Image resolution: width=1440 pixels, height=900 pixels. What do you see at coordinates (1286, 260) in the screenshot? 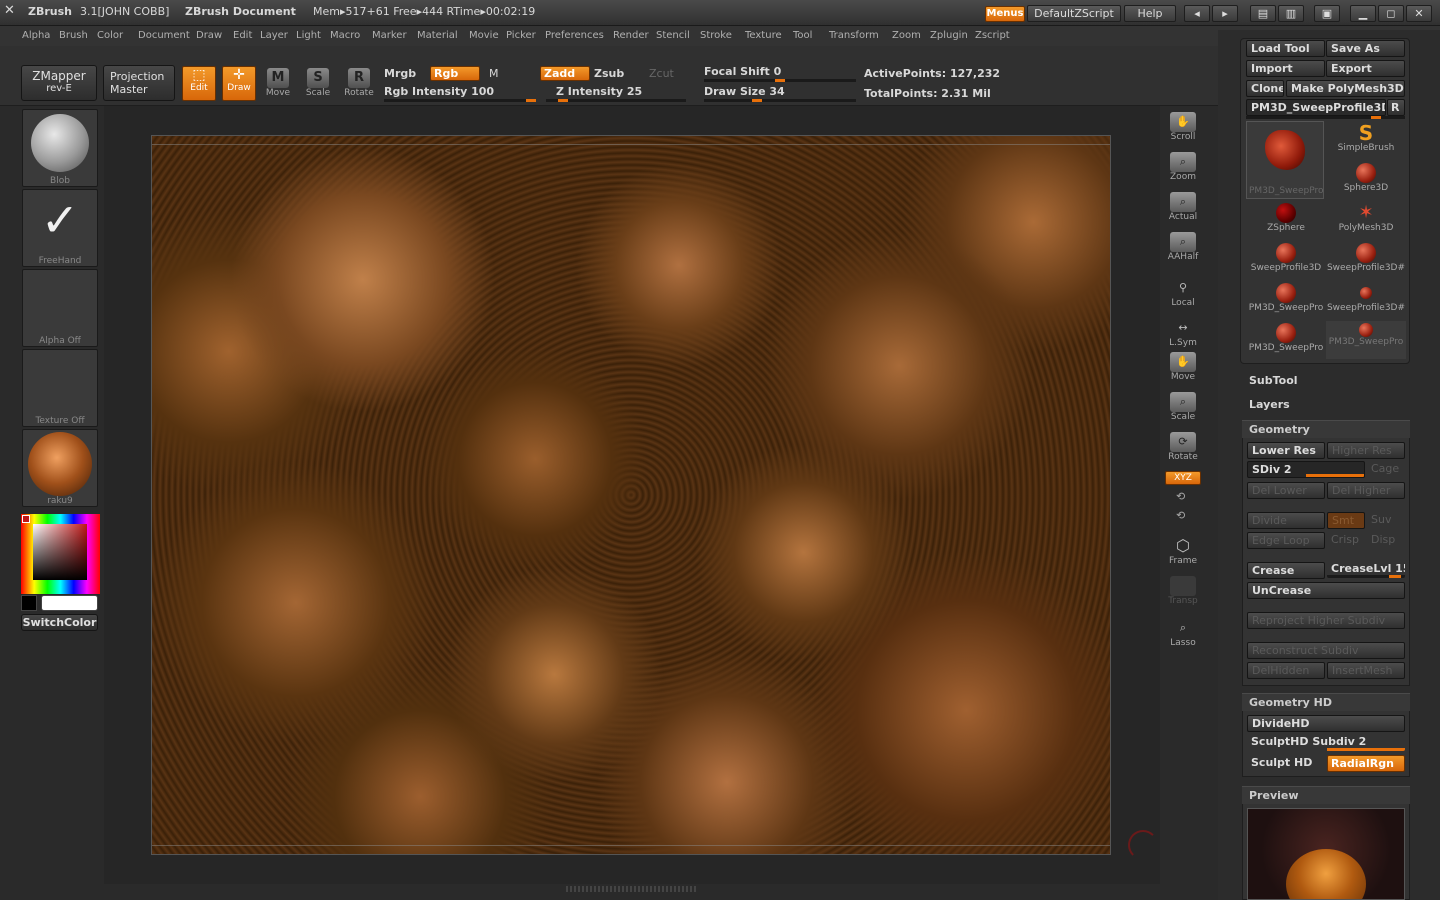
I see `sweepprofile3d-tool: SweepProfile3D` at bounding box center [1286, 260].